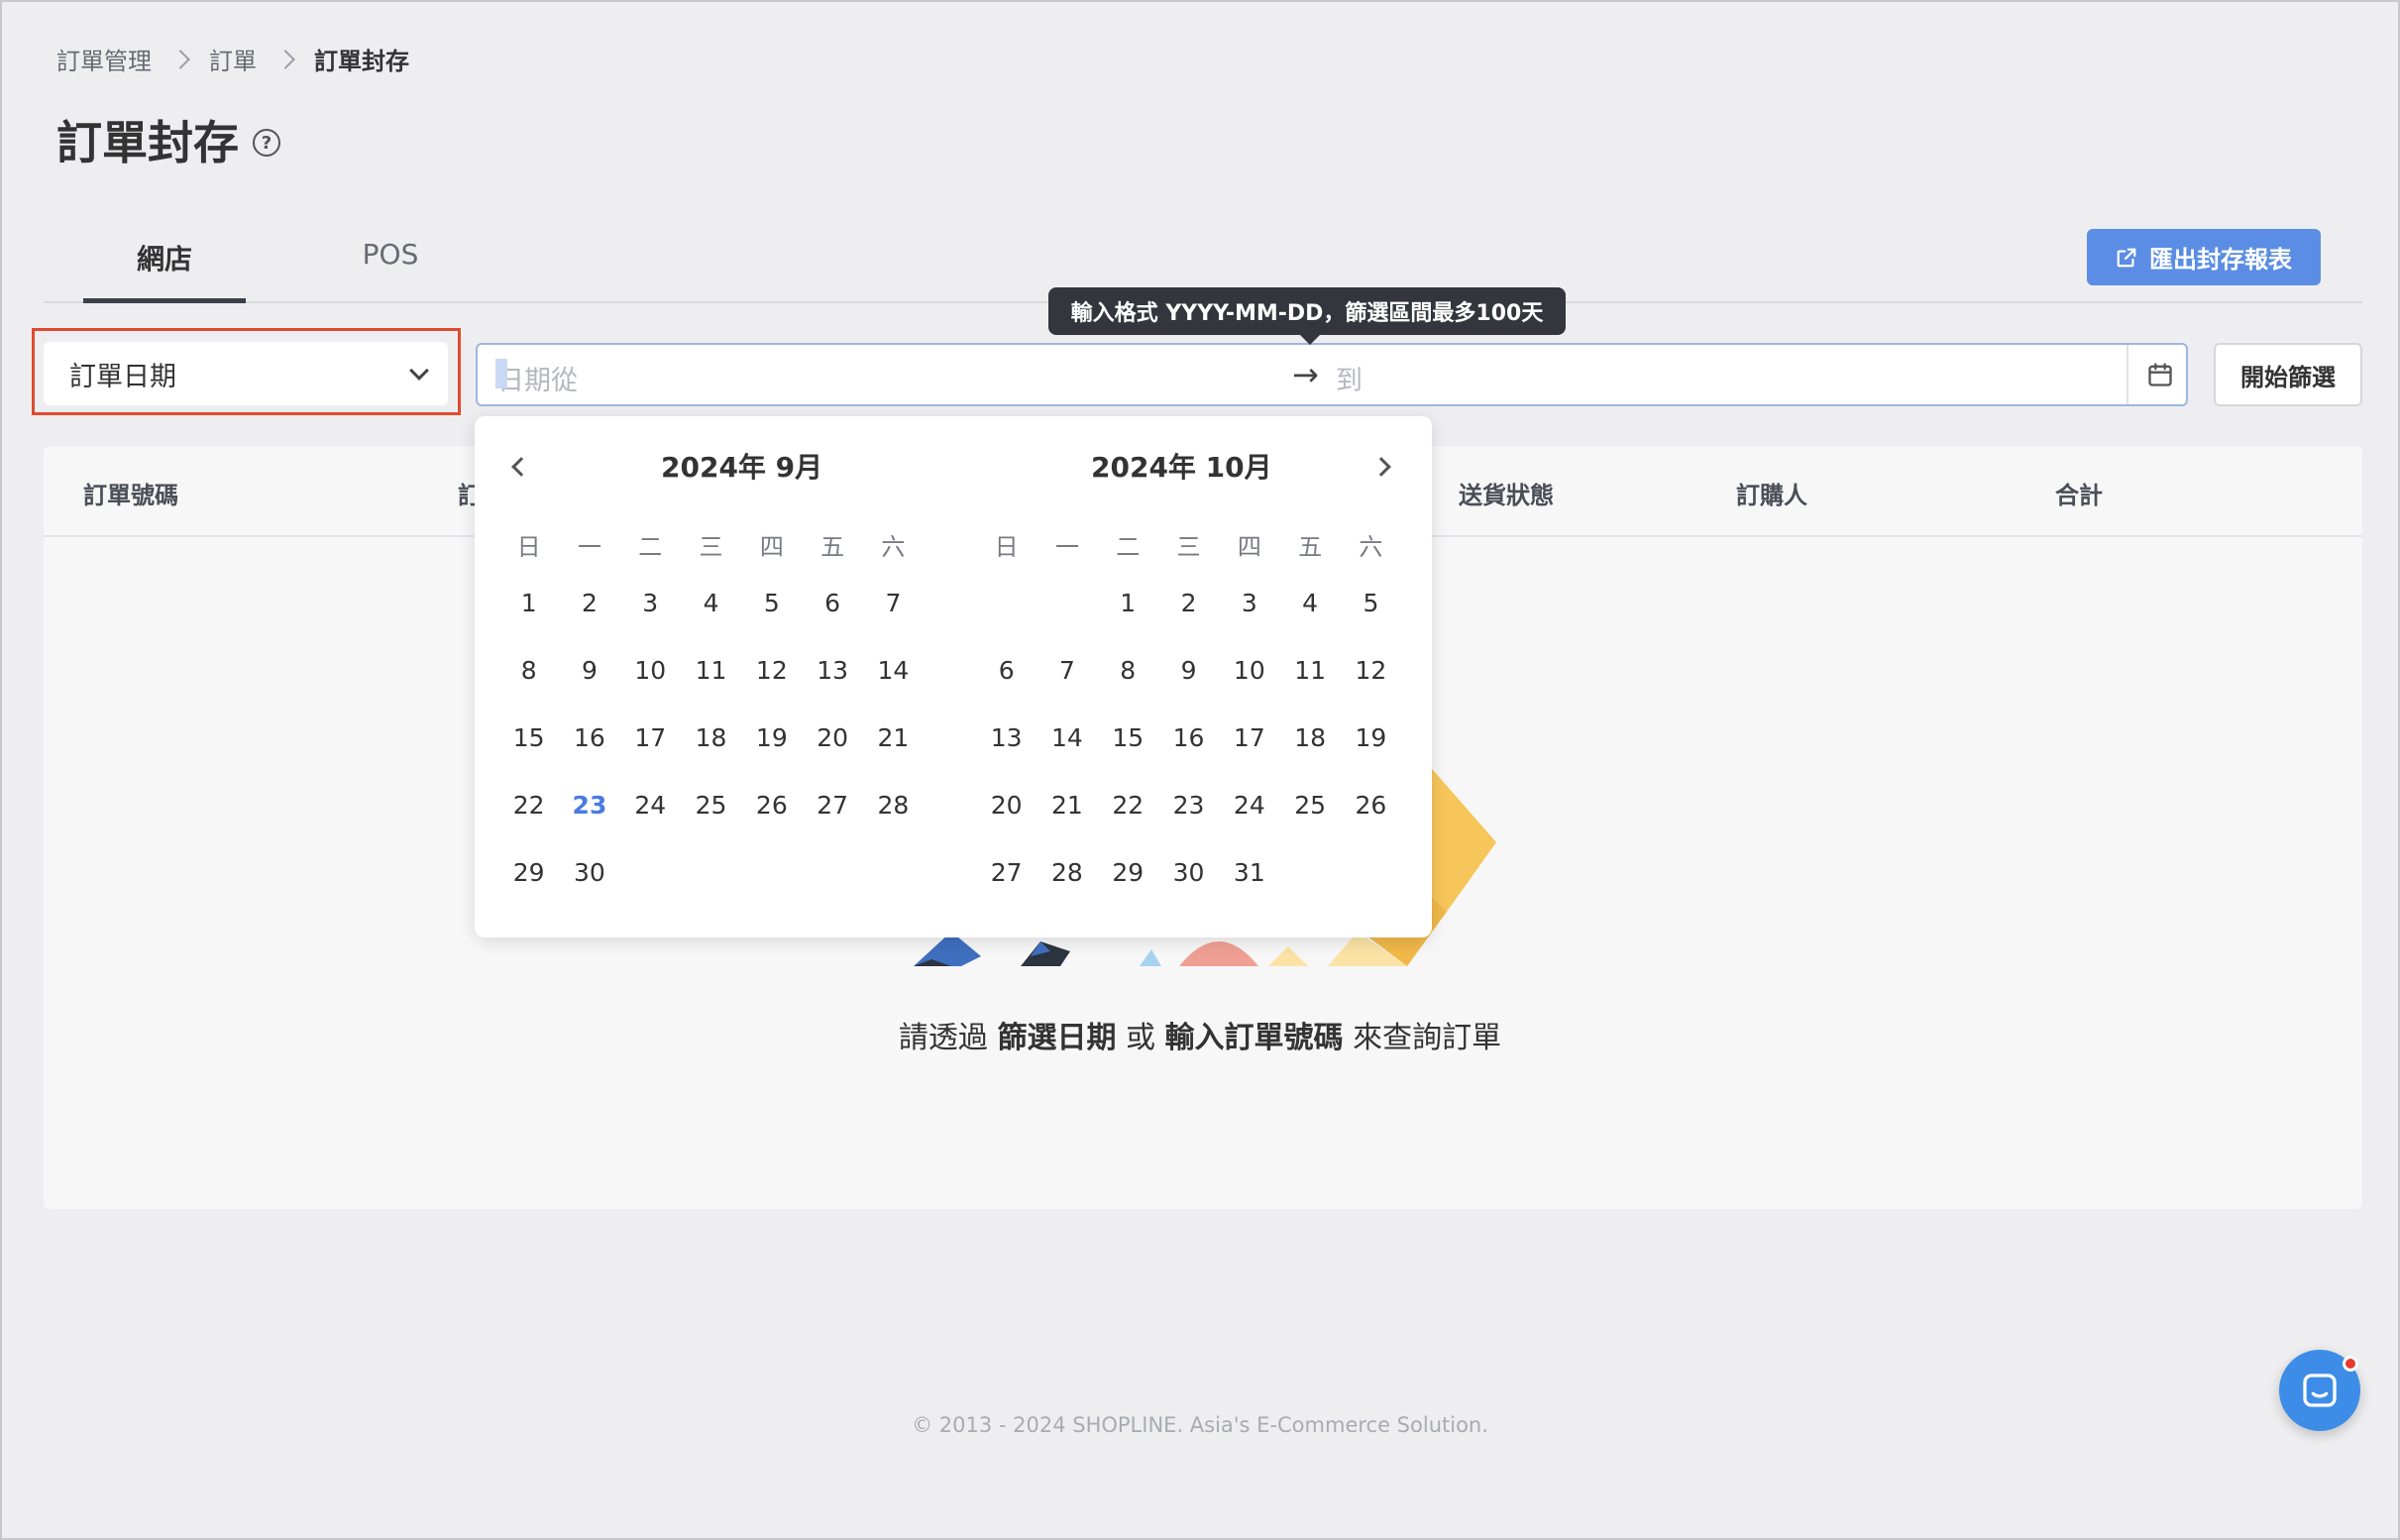 The image size is (2400, 1540). What do you see at coordinates (168, 139) in the screenshot?
I see `page-title-row: 訂單封存 ?` at bounding box center [168, 139].